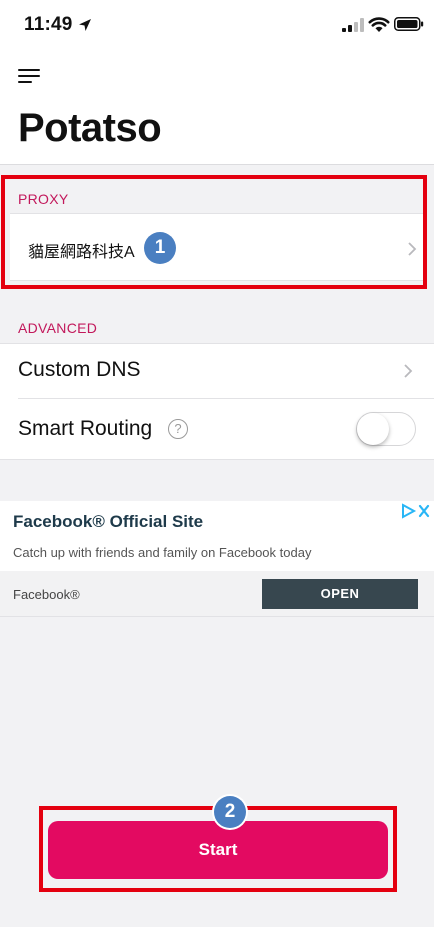 Image resolution: width=434 pixels, height=927 pixels. I want to click on page-title: Potatso, so click(90, 128).